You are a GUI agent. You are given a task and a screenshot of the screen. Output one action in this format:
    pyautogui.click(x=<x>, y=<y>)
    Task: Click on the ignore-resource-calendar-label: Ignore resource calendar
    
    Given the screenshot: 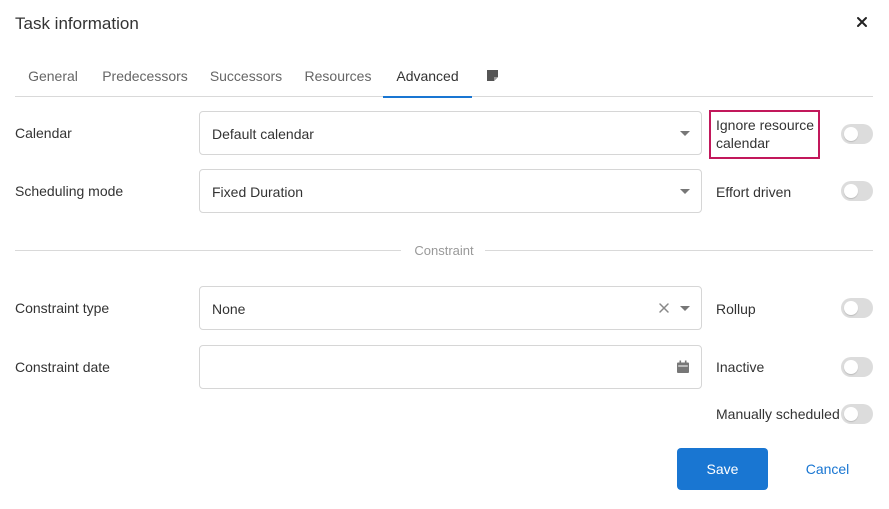 What is the action you would take?
    pyautogui.click(x=765, y=134)
    